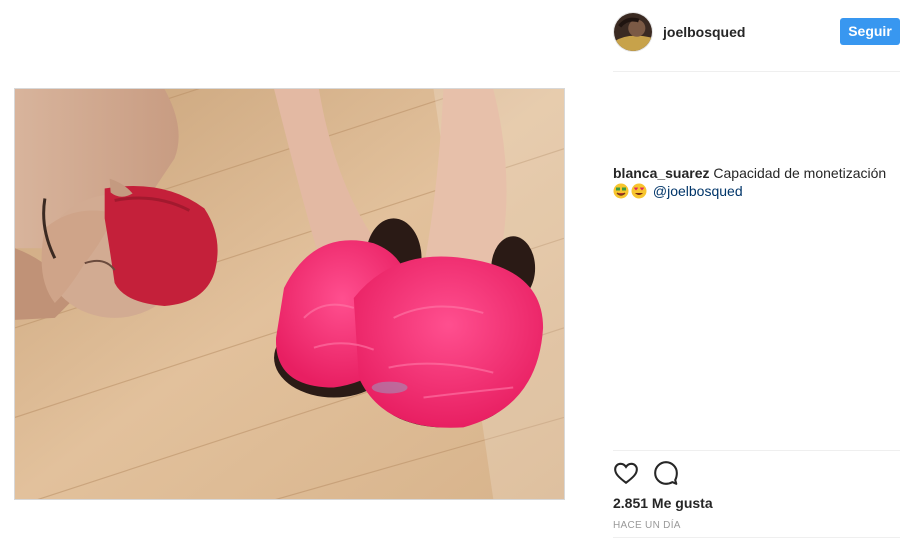 The height and width of the screenshot is (539, 903). What do you see at coordinates (756, 474) in the screenshot?
I see `post-actions` at bounding box center [756, 474].